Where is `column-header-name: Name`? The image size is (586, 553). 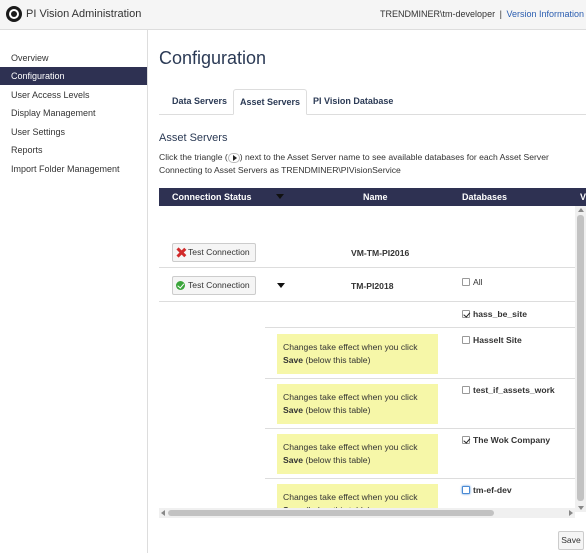 column-header-name: Name is located at coordinates (375, 197).